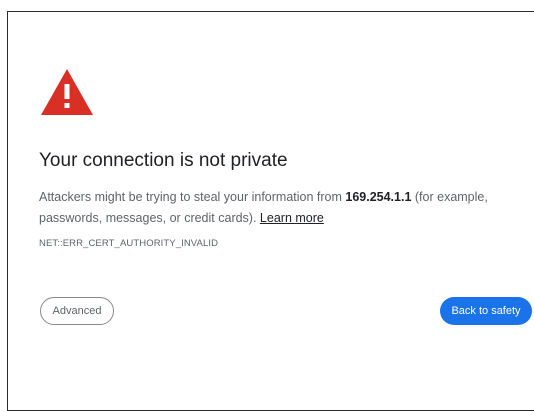 The height and width of the screenshot is (411, 534). I want to click on back-to-safety-button: Back to safety, so click(486, 311).